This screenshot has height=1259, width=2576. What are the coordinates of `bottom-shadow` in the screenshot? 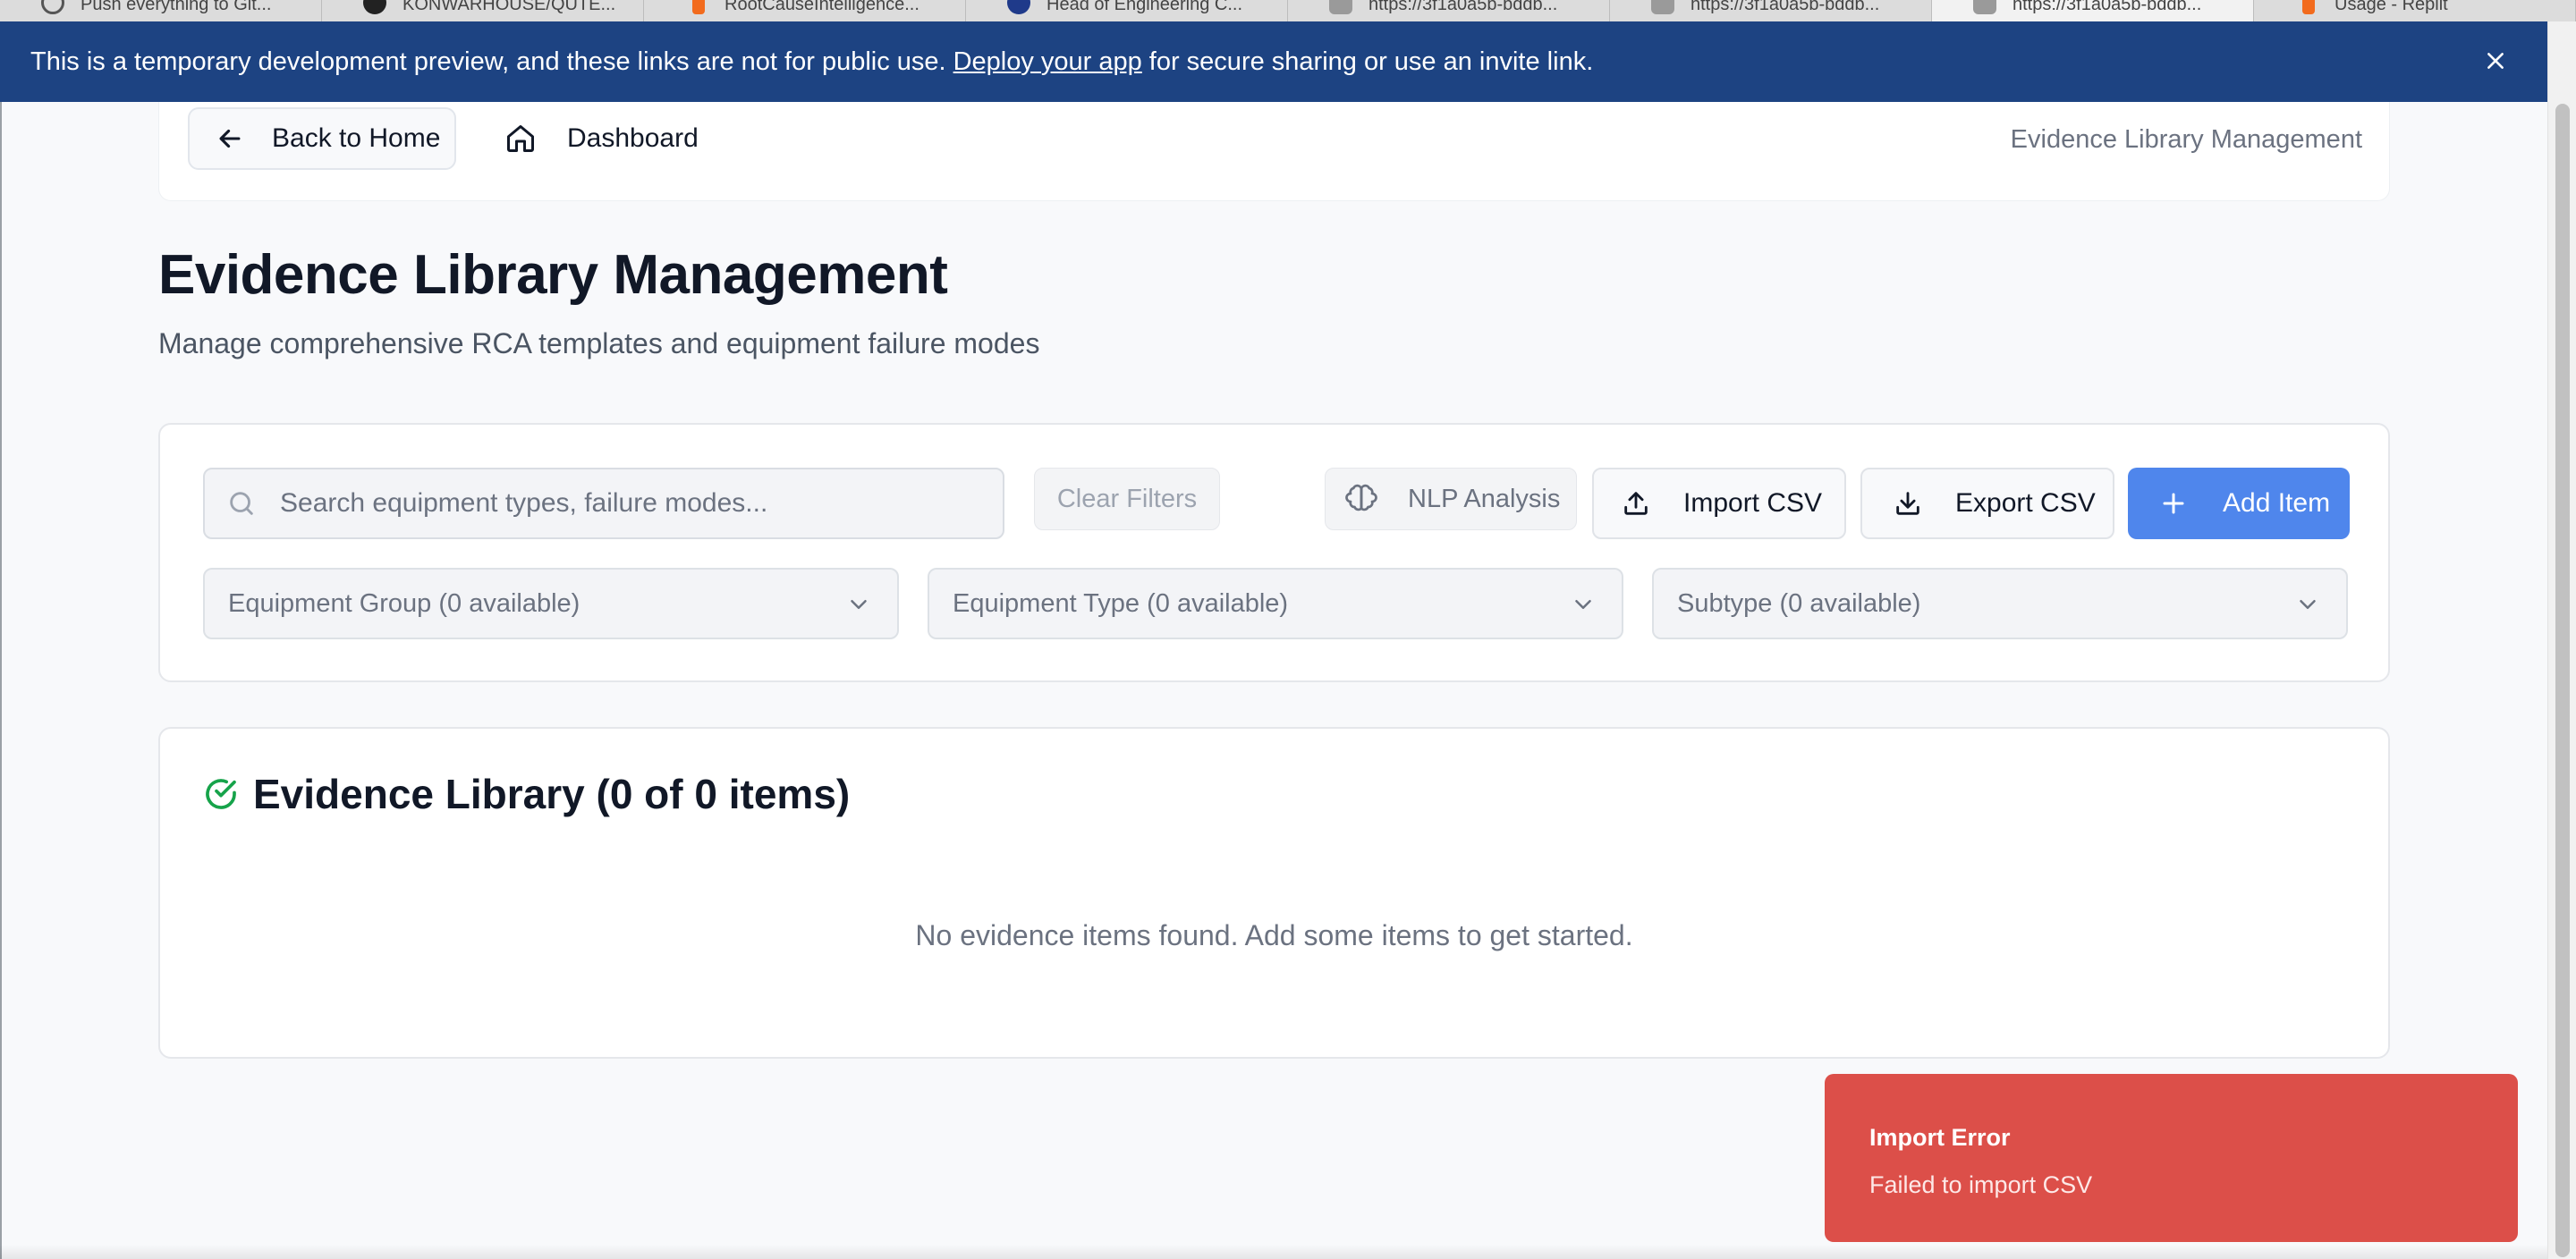 It's located at (1273, 1252).